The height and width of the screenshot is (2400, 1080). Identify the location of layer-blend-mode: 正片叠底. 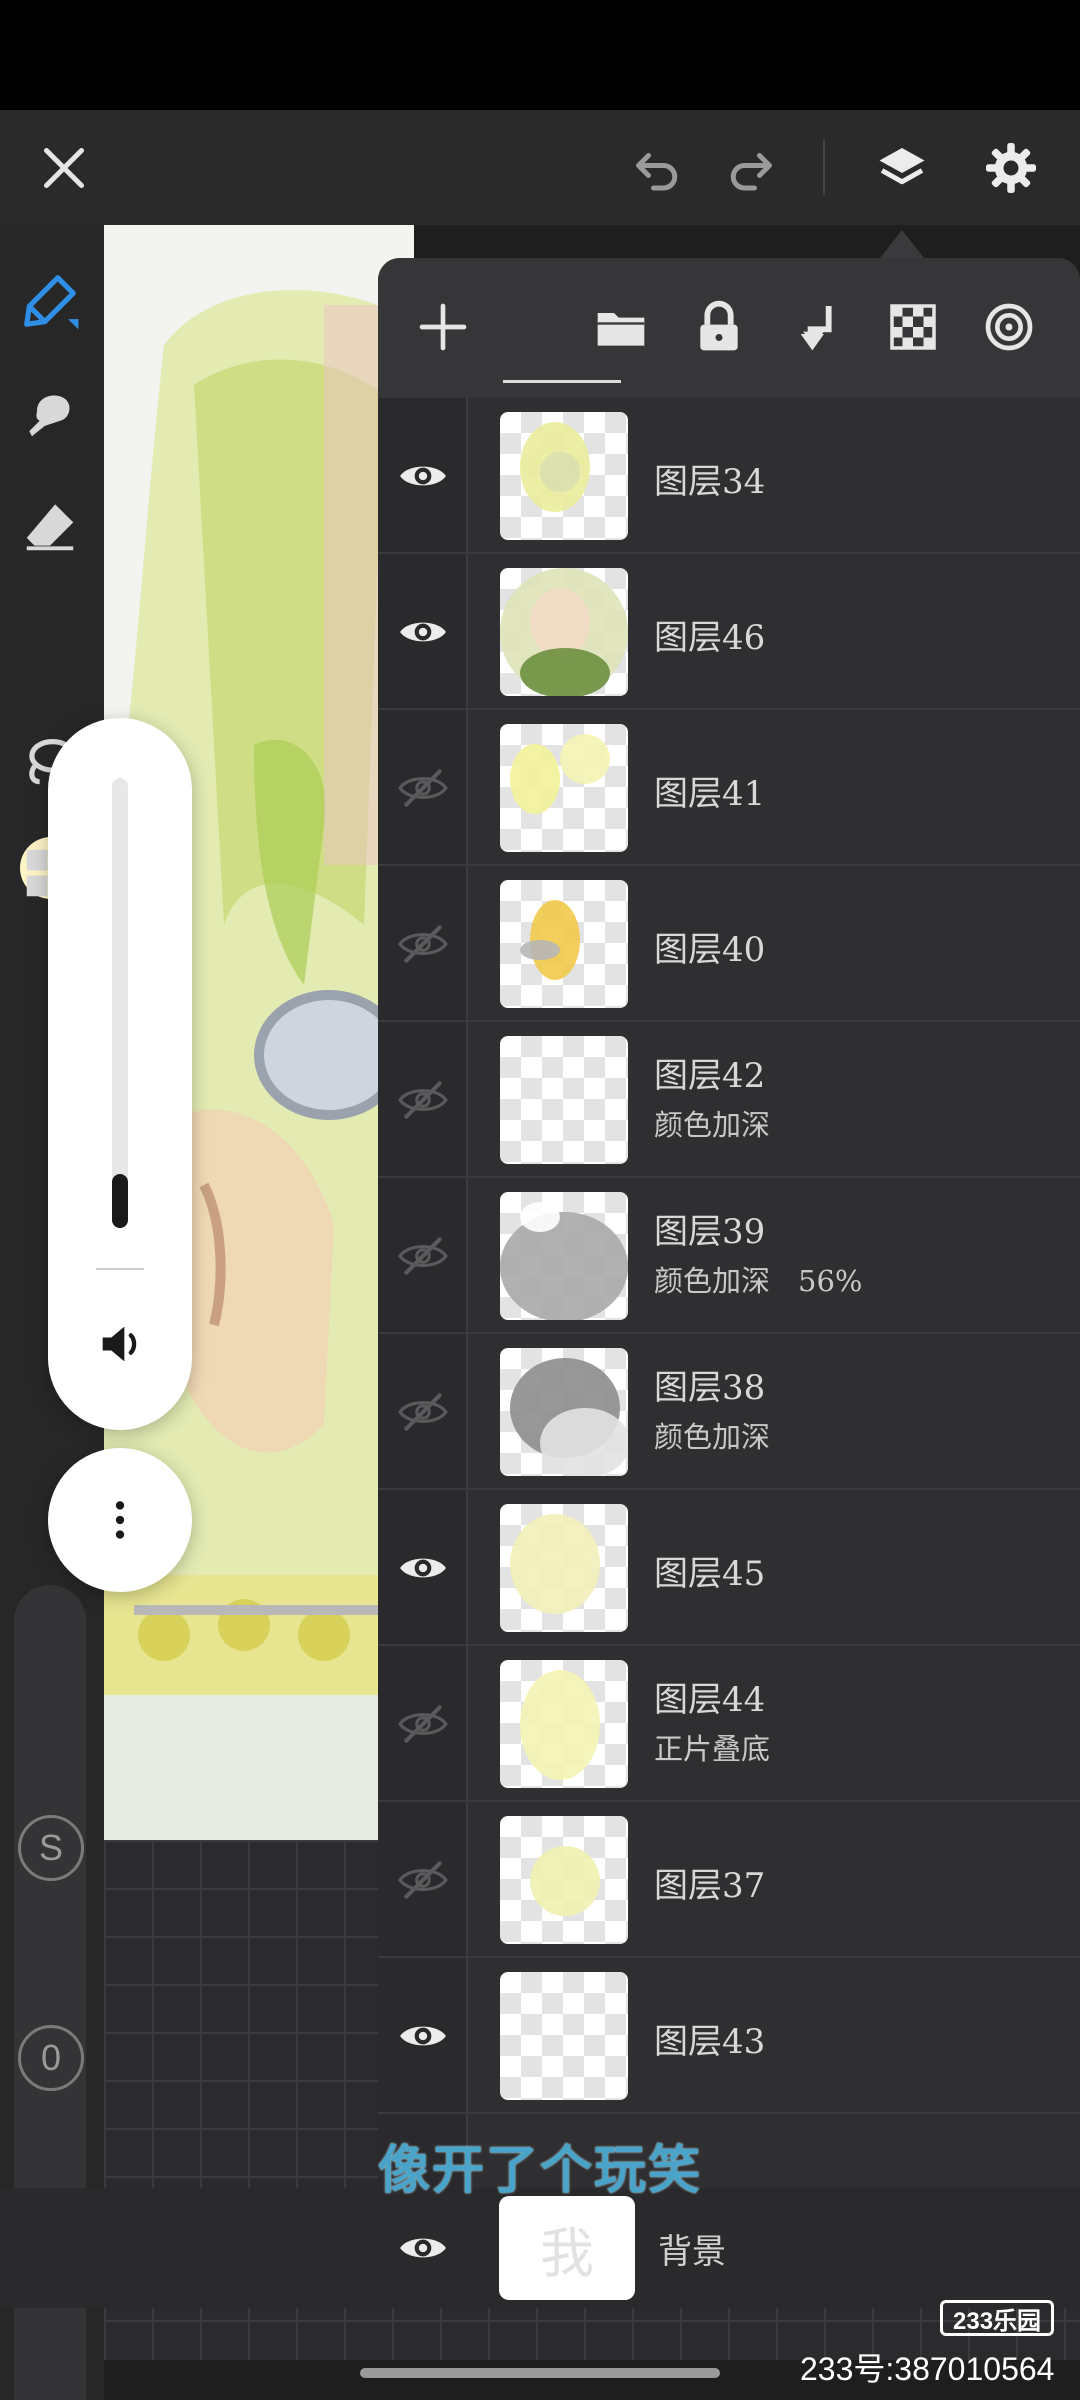
(712, 1747).